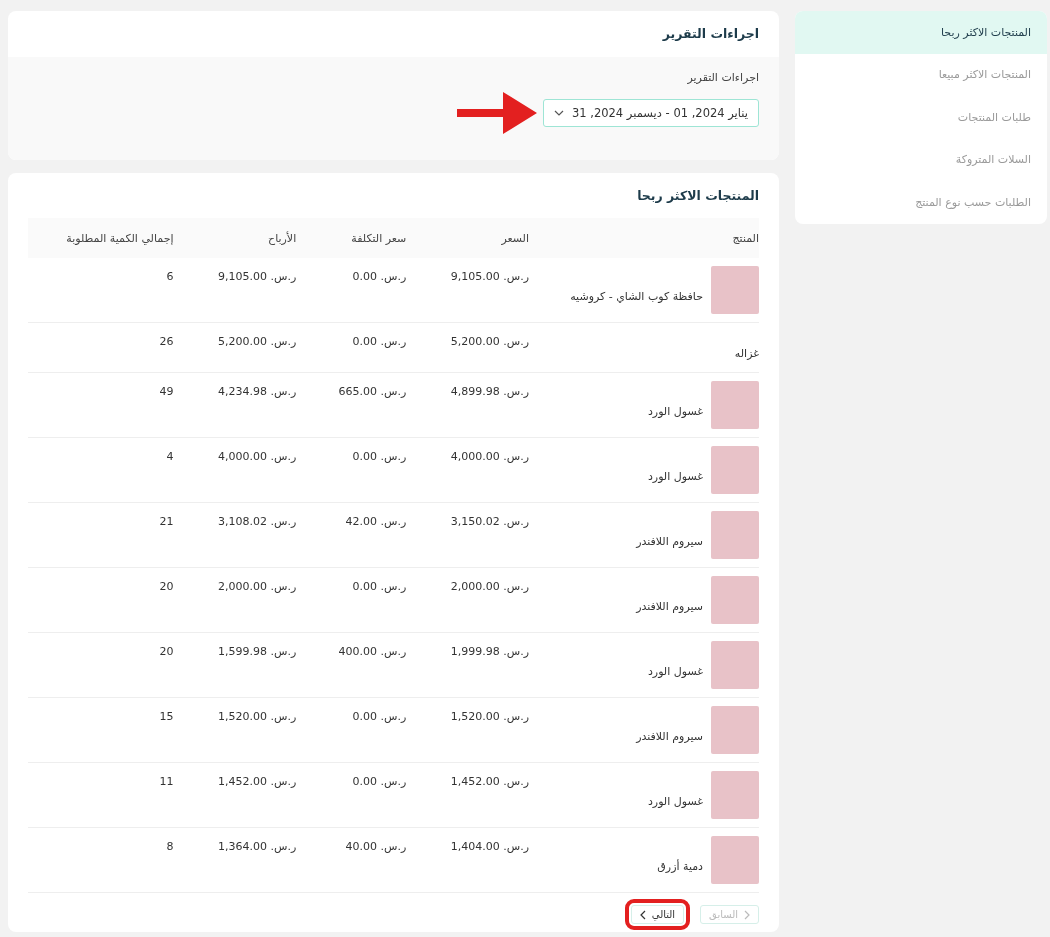  I want to click on column-header: إجمالي الكمية المطلوبة, so click(107, 238).